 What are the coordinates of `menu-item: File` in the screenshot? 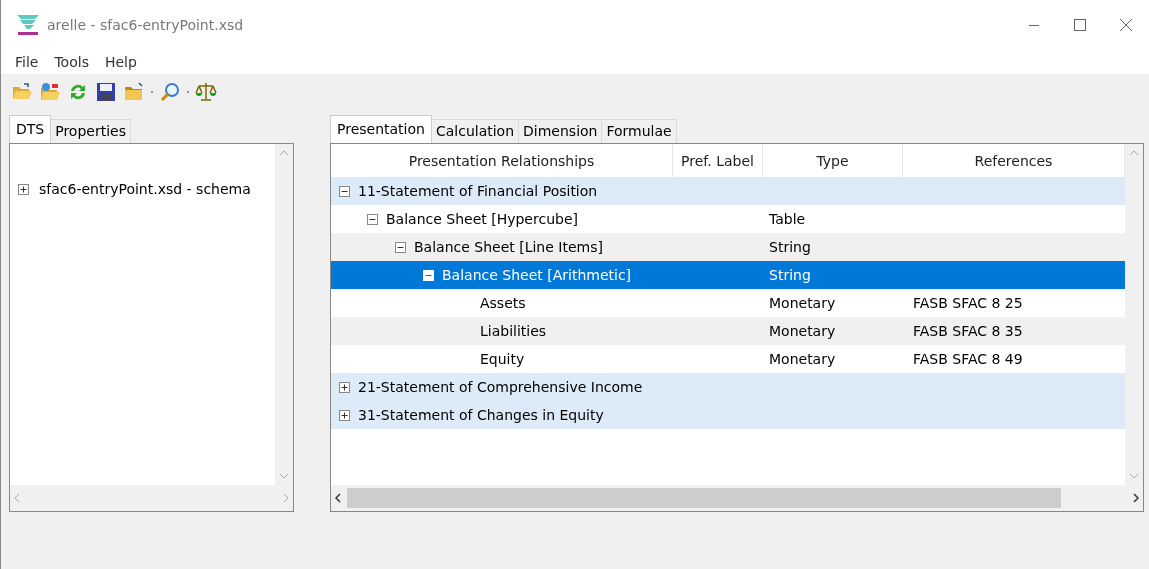 It's located at (27, 62).